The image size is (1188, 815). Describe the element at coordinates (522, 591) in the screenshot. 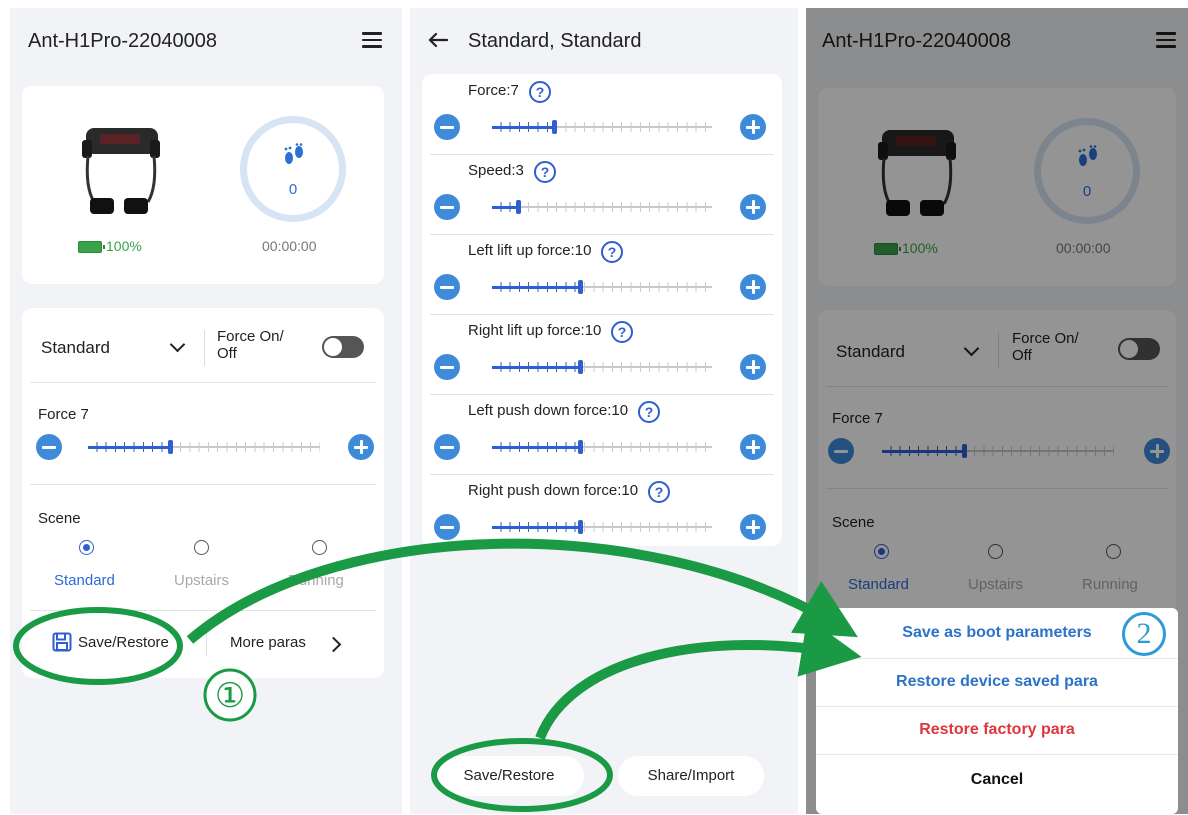

I see `arrow-1-green` at that location.